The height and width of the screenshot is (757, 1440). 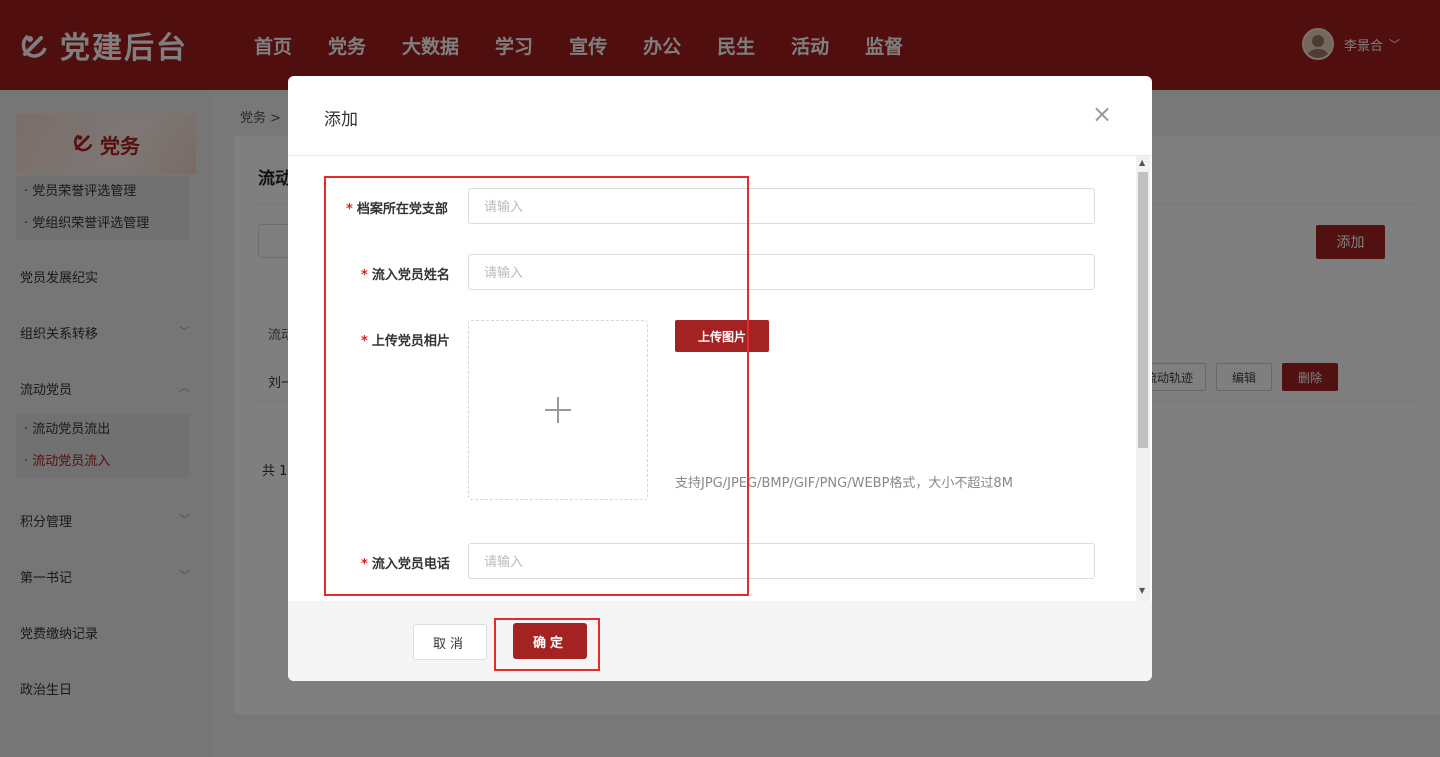 What do you see at coordinates (547, 644) in the screenshot?
I see `highlight-frame` at bounding box center [547, 644].